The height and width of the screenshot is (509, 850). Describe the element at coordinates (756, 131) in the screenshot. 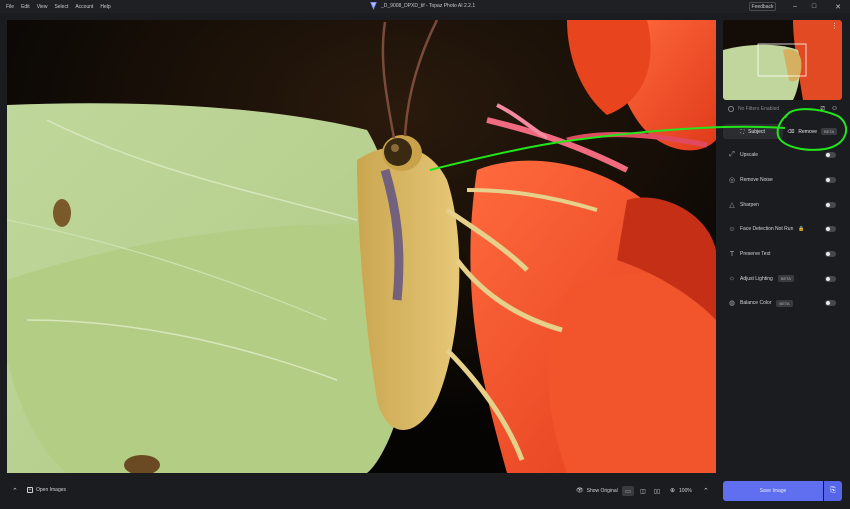

I see `subject-label: Subject` at that location.